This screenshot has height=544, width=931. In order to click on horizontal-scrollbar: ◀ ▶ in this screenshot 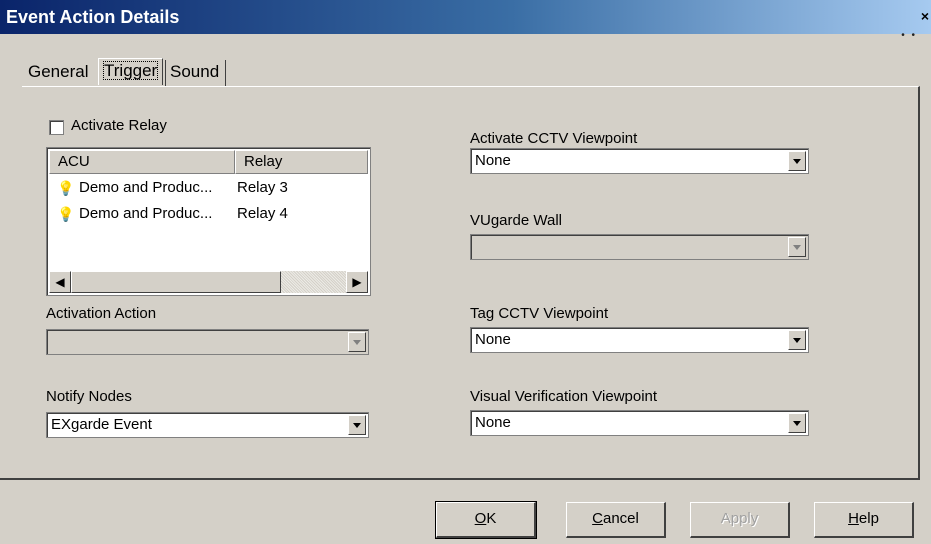, I will do `click(208, 282)`.